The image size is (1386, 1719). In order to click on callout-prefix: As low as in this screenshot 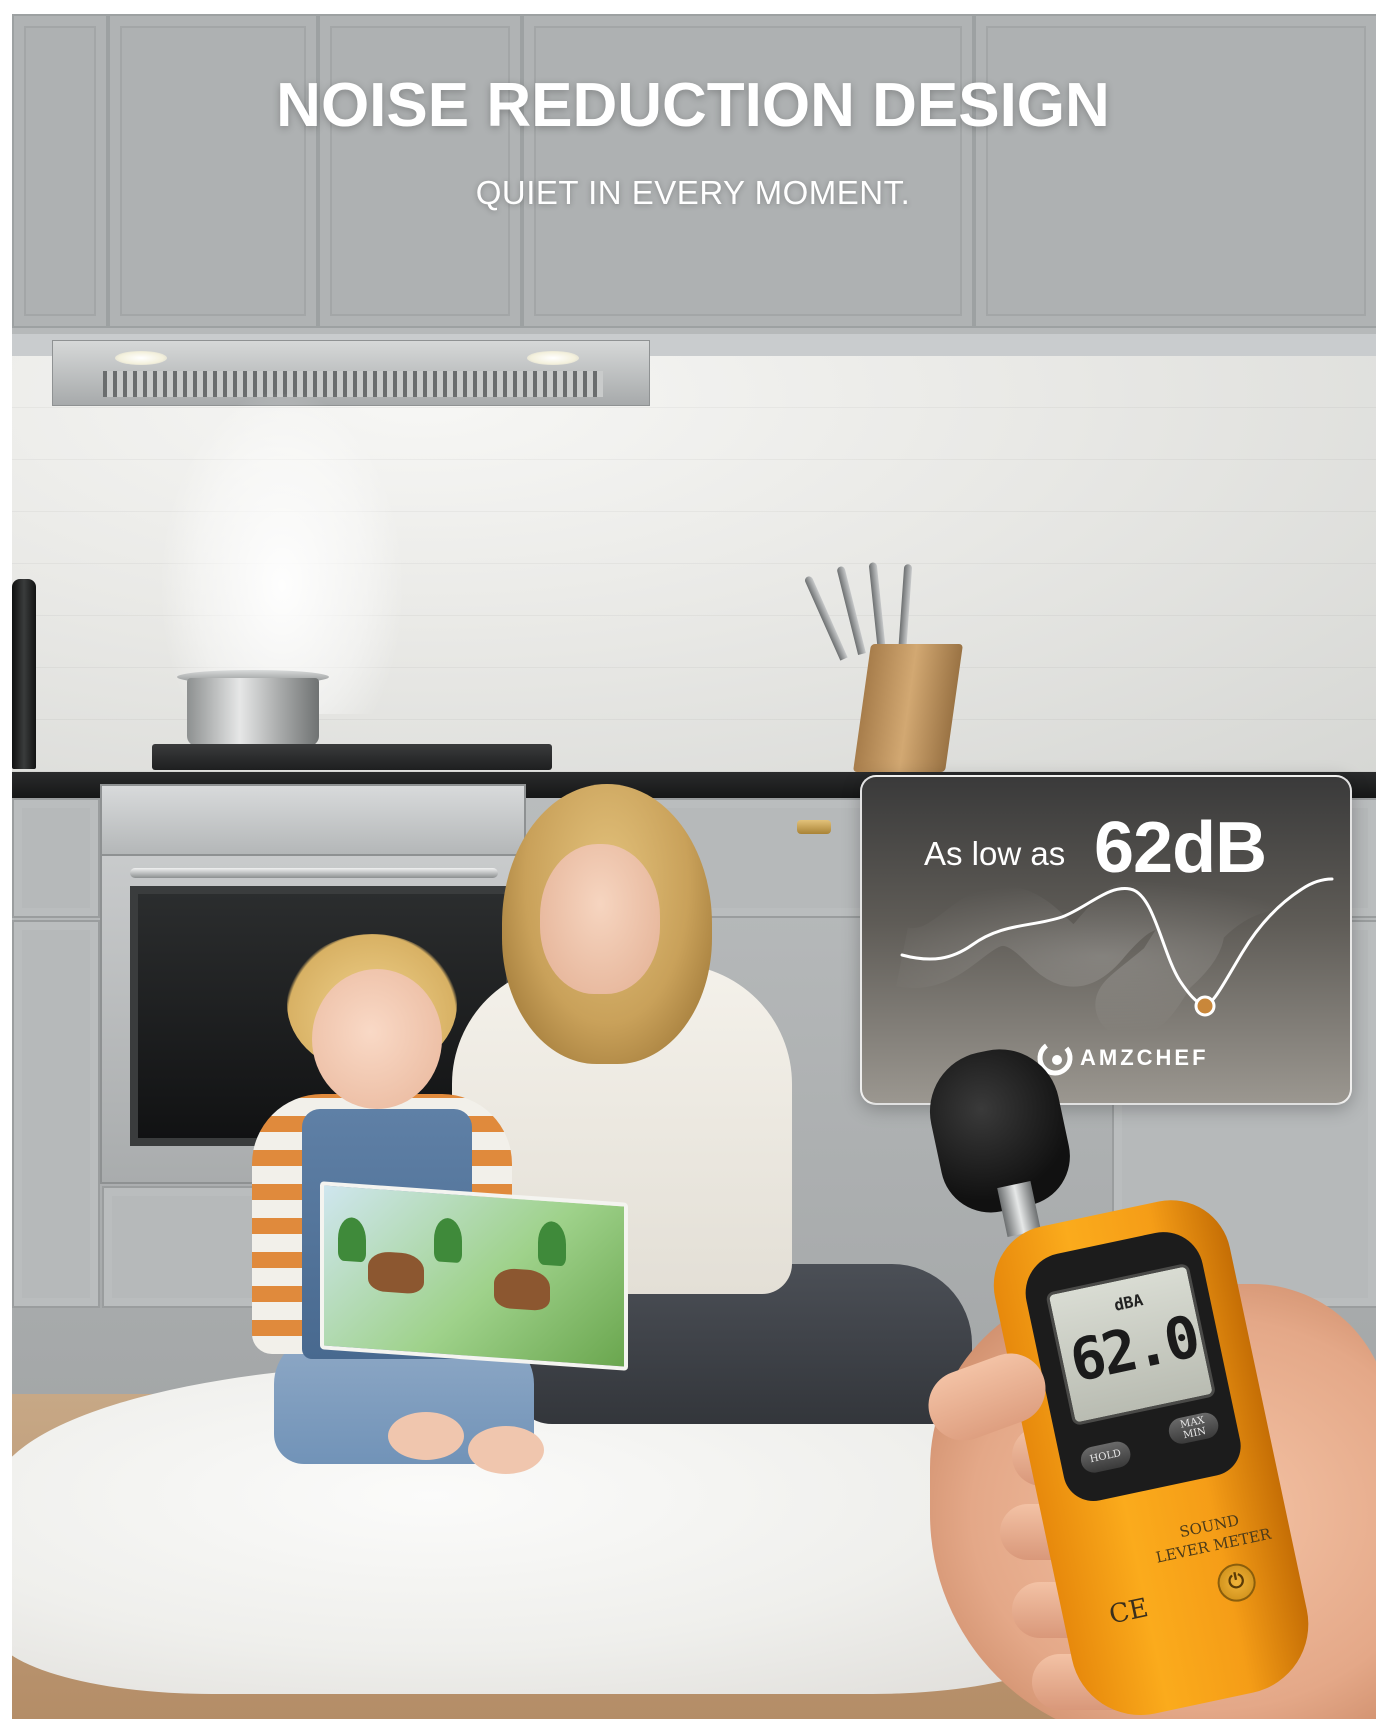, I will do `click(995, 853)`.